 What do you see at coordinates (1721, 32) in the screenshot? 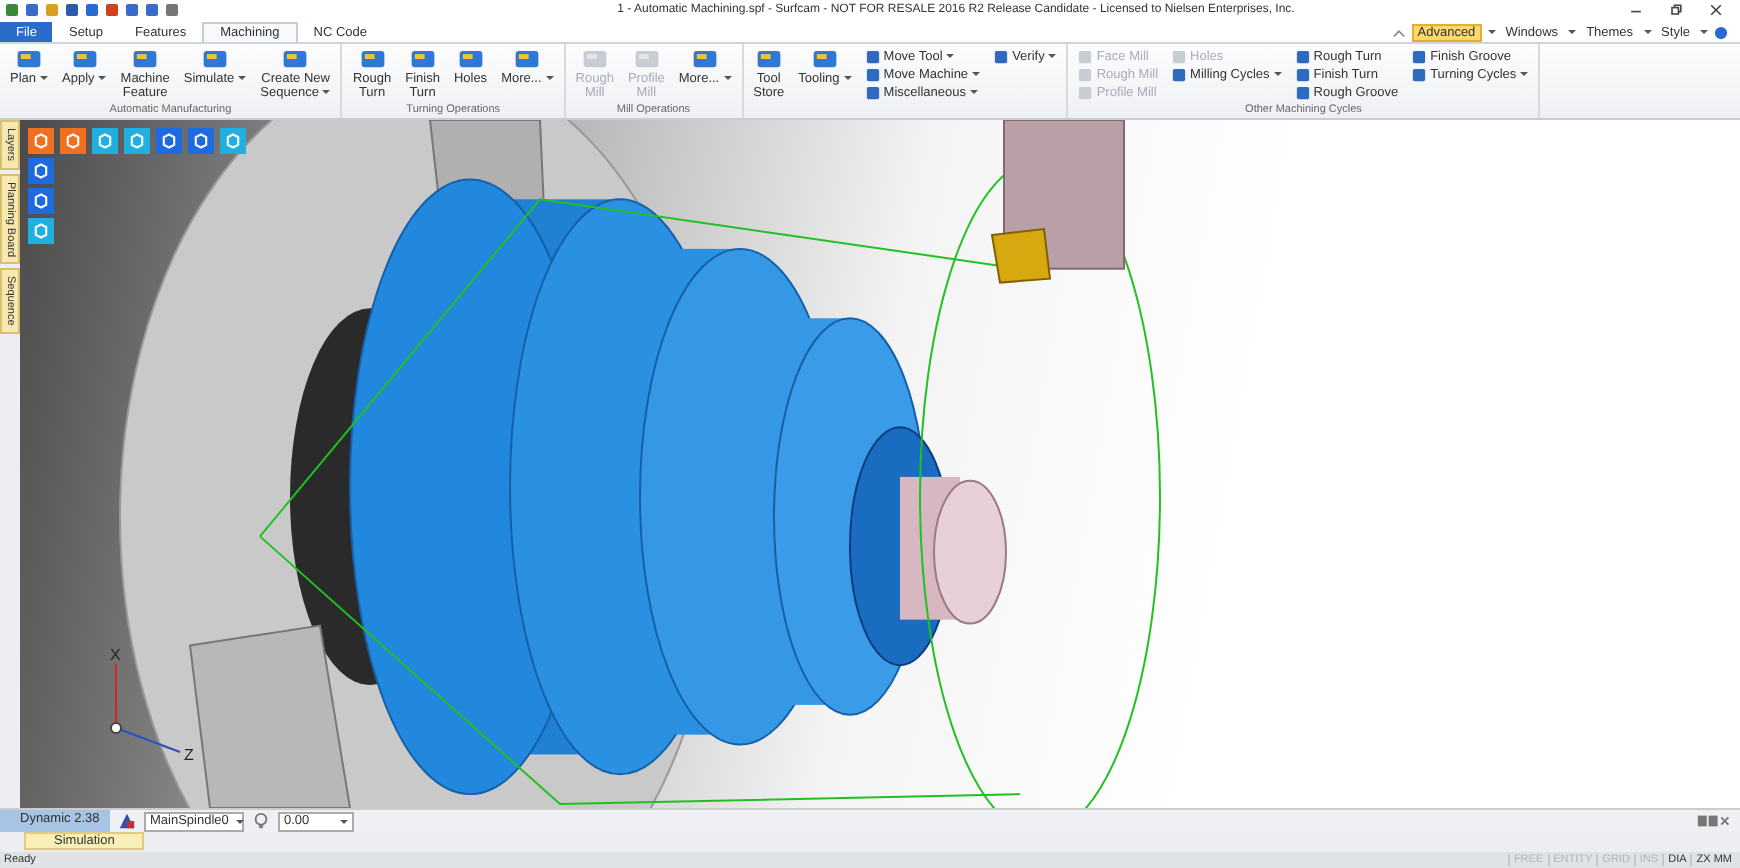
I see `help-icon` at bounding box center [1721, 32].